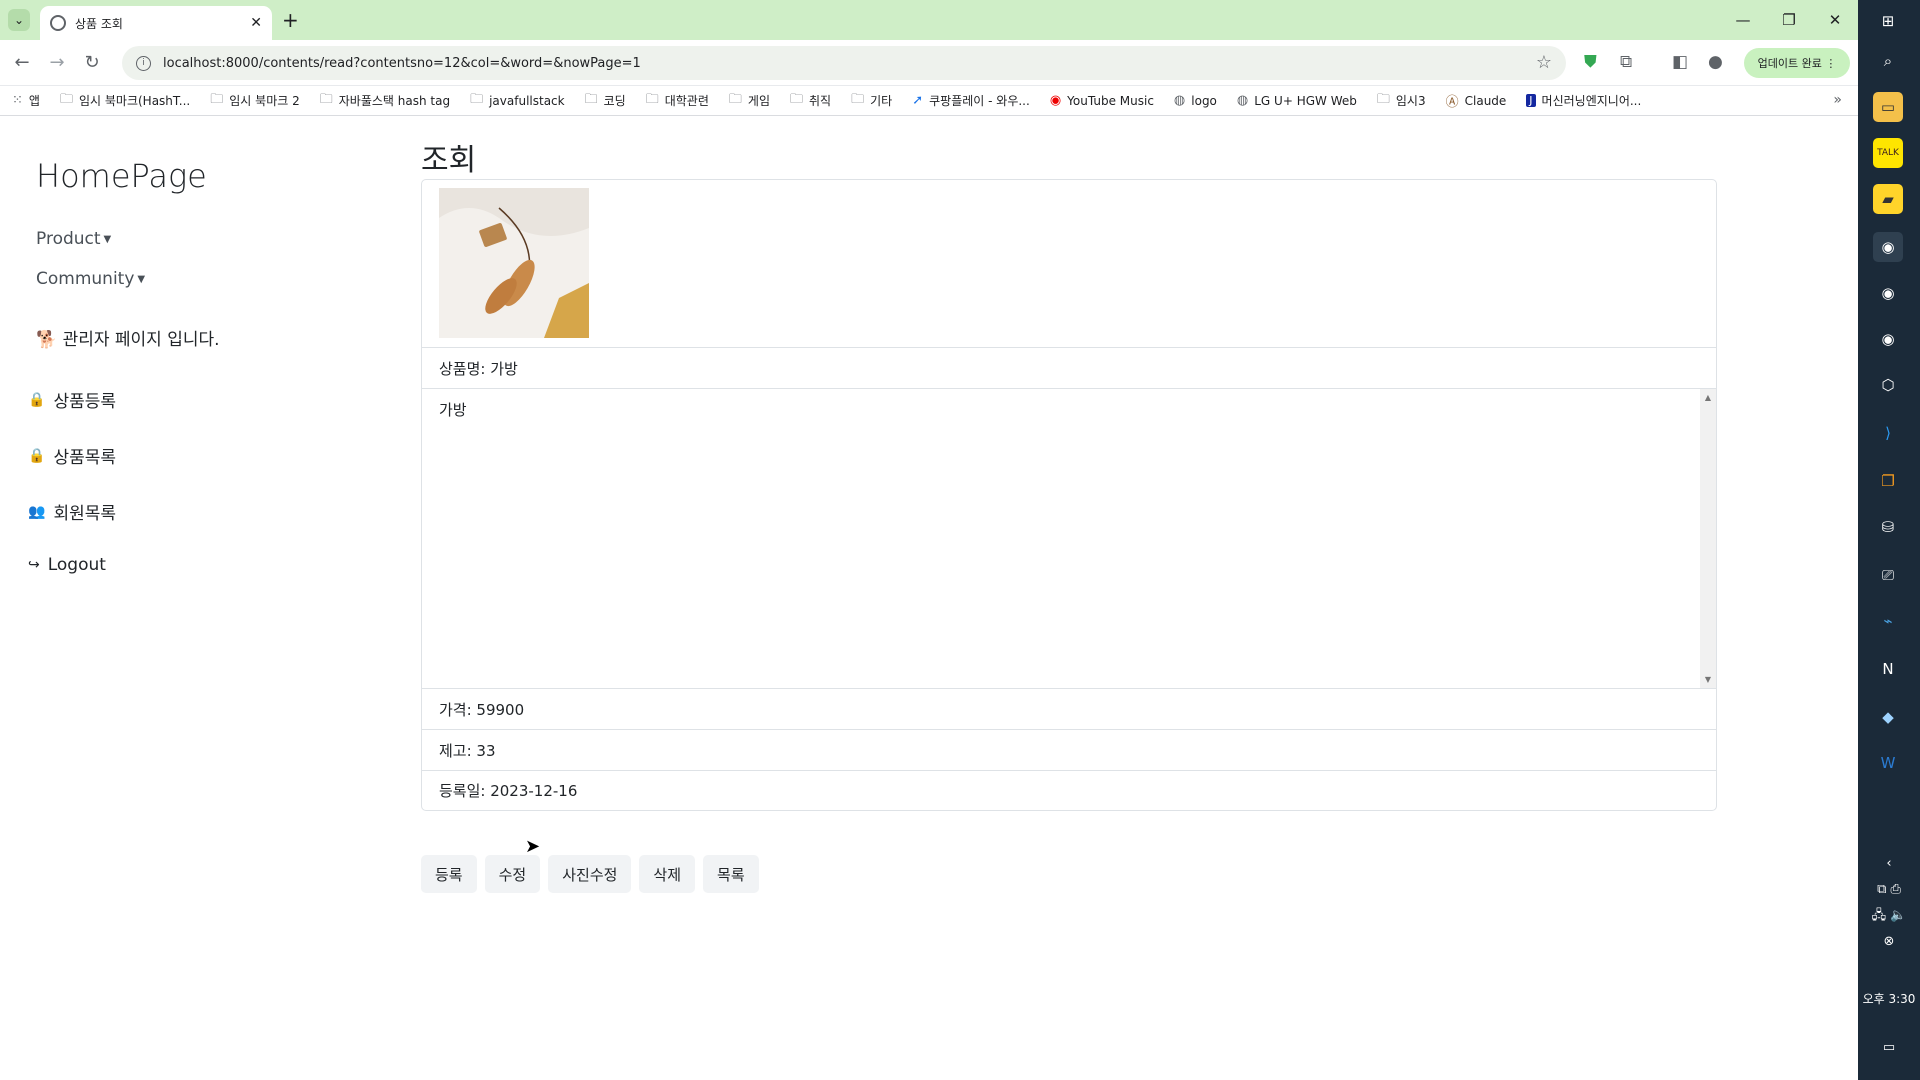 The width and height of the screenshot is (1920, 1080). I want to click on notification-icon: ▭, so click(1889, 1047).